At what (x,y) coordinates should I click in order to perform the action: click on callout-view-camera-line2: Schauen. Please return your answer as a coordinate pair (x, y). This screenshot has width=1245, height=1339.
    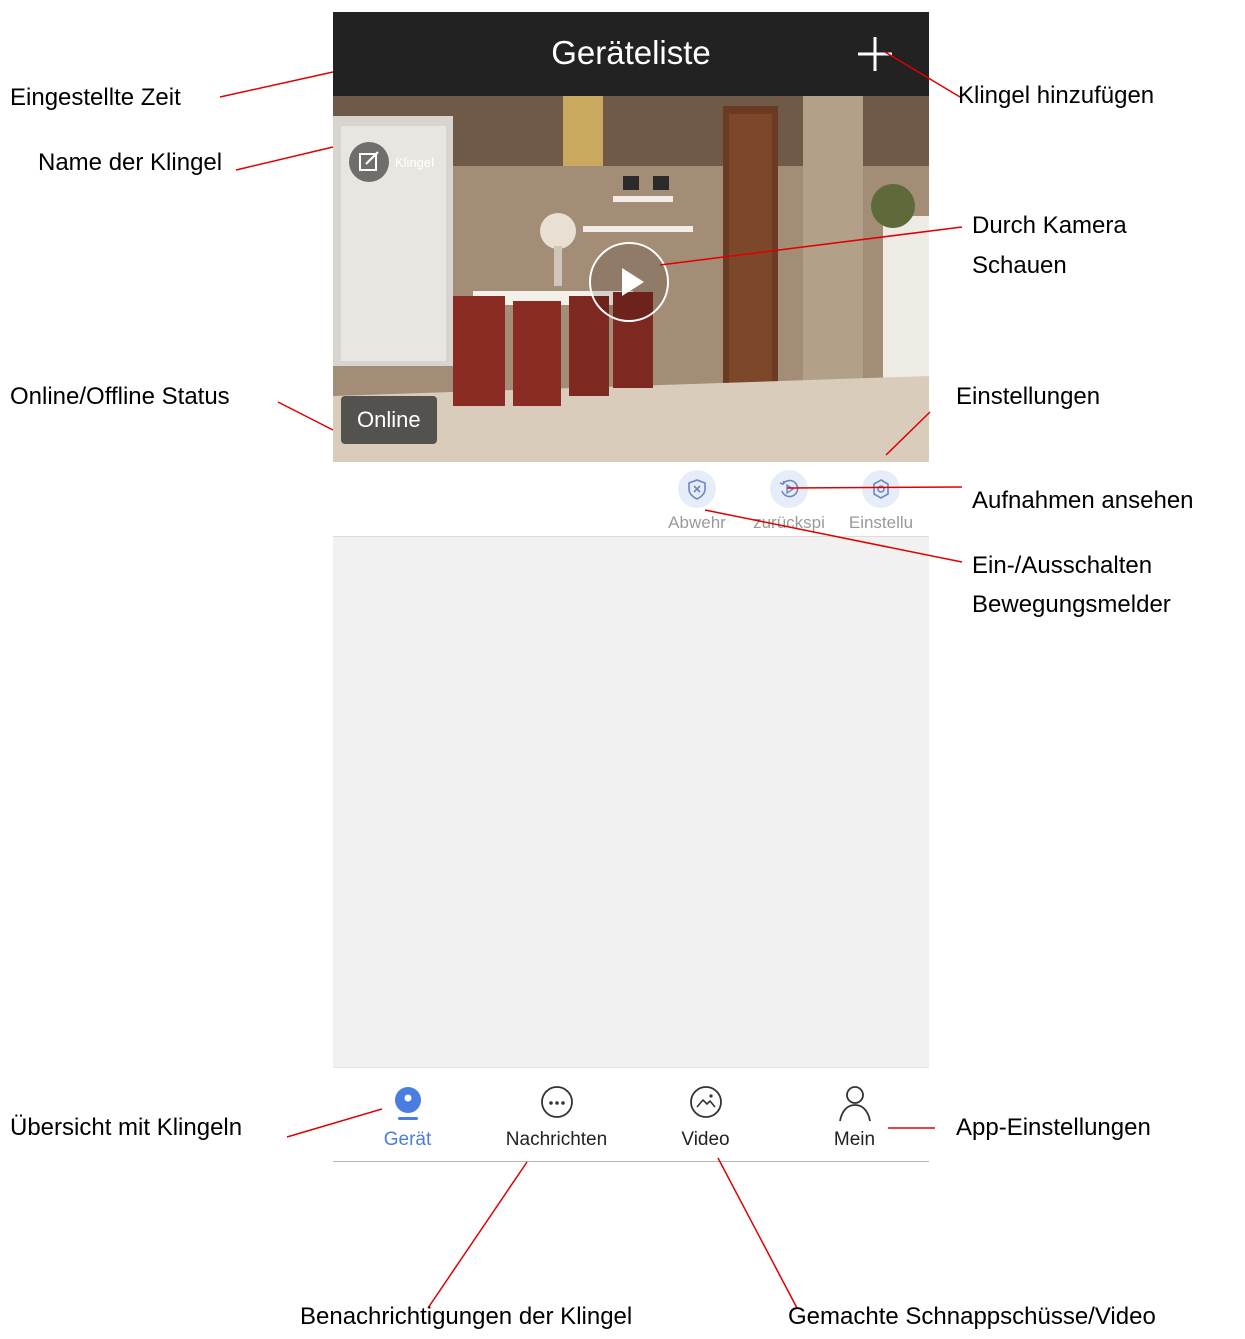
    Looking at the image, I should click on (1019, 265).